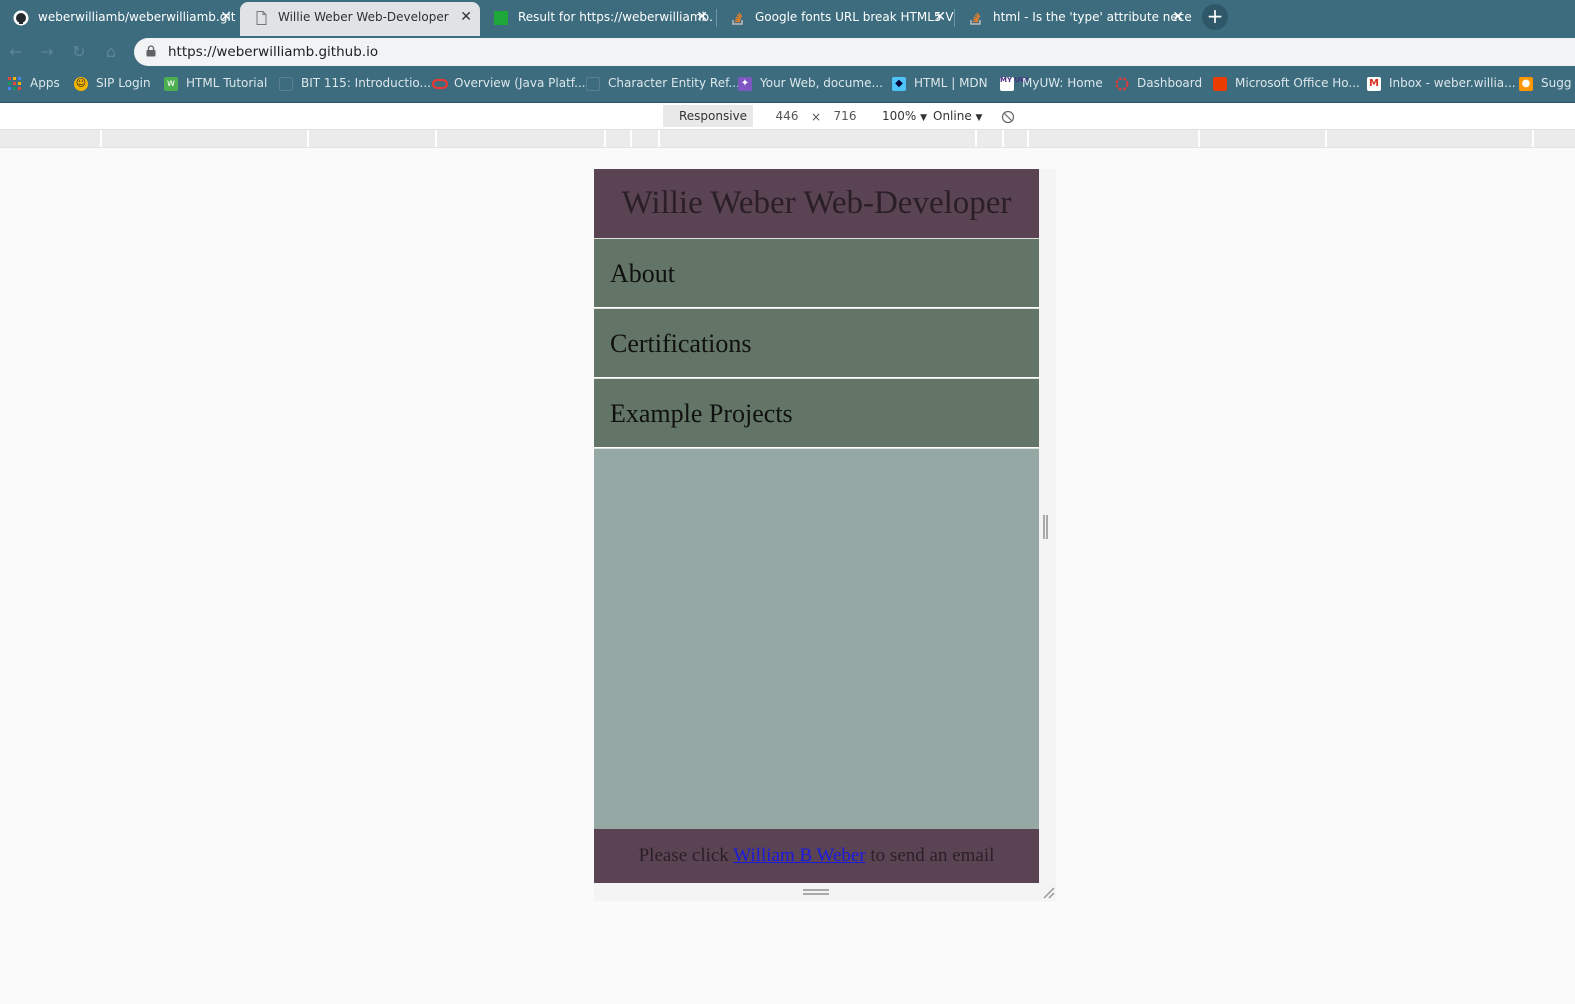 The image size is (1575, 1004). I want to click on mdn-dino-icon: ◆, so click(899, 83).